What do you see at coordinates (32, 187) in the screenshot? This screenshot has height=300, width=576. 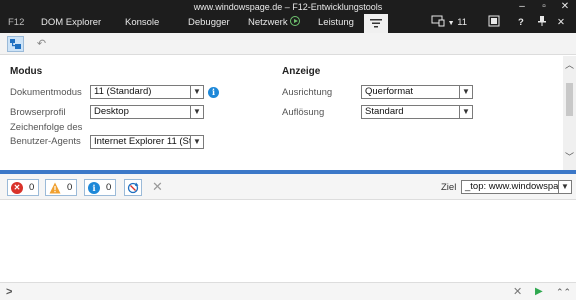 I see `errors-count: 0` at bounding box center [32, 187].